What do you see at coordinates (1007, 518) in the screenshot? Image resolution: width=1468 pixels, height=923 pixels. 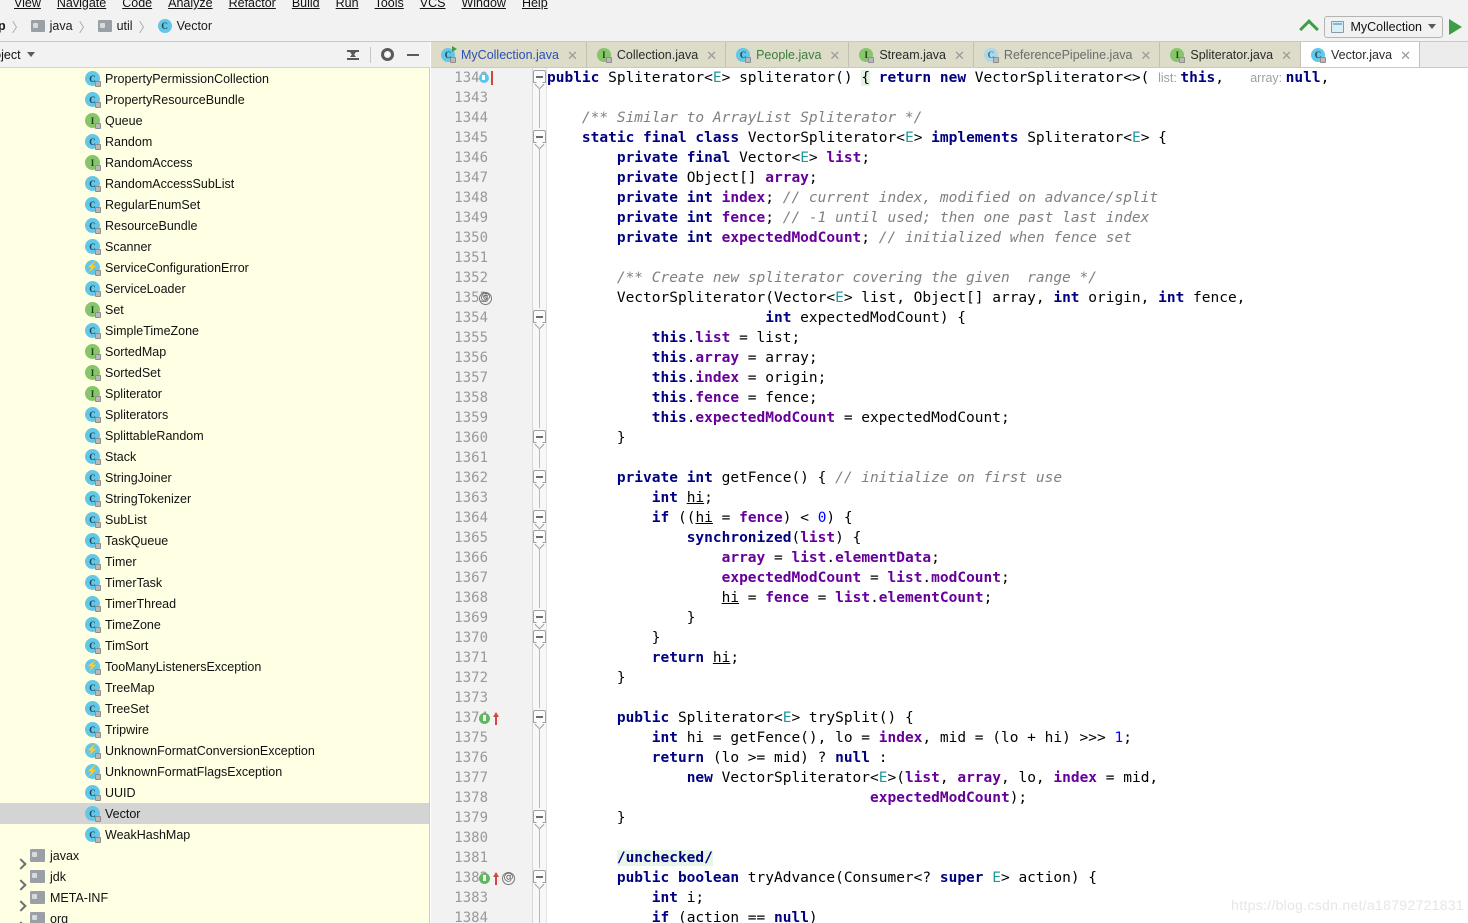 I see `code-line: if ((hi = fence) < 0) {` at bounding box center [1007, 518].